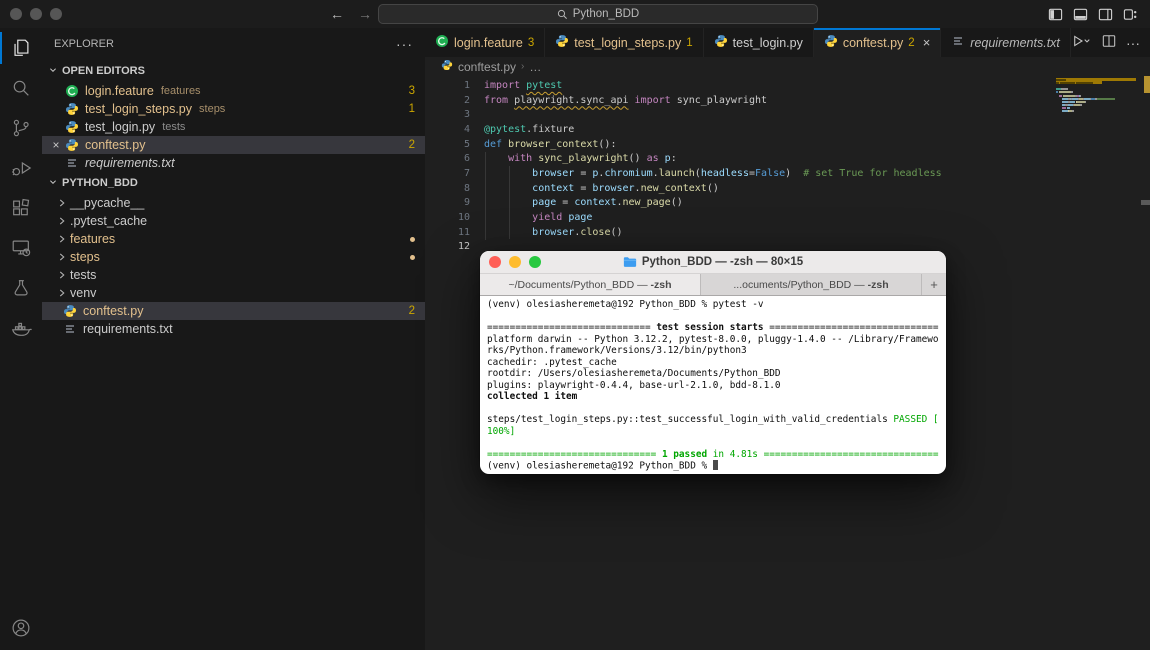  What do you see at coordinates (811, 284) in the screenshot?
I see `terminal-tab: ...ocuments/Python_BDD — -zsh` at bounding box center [811, 284].